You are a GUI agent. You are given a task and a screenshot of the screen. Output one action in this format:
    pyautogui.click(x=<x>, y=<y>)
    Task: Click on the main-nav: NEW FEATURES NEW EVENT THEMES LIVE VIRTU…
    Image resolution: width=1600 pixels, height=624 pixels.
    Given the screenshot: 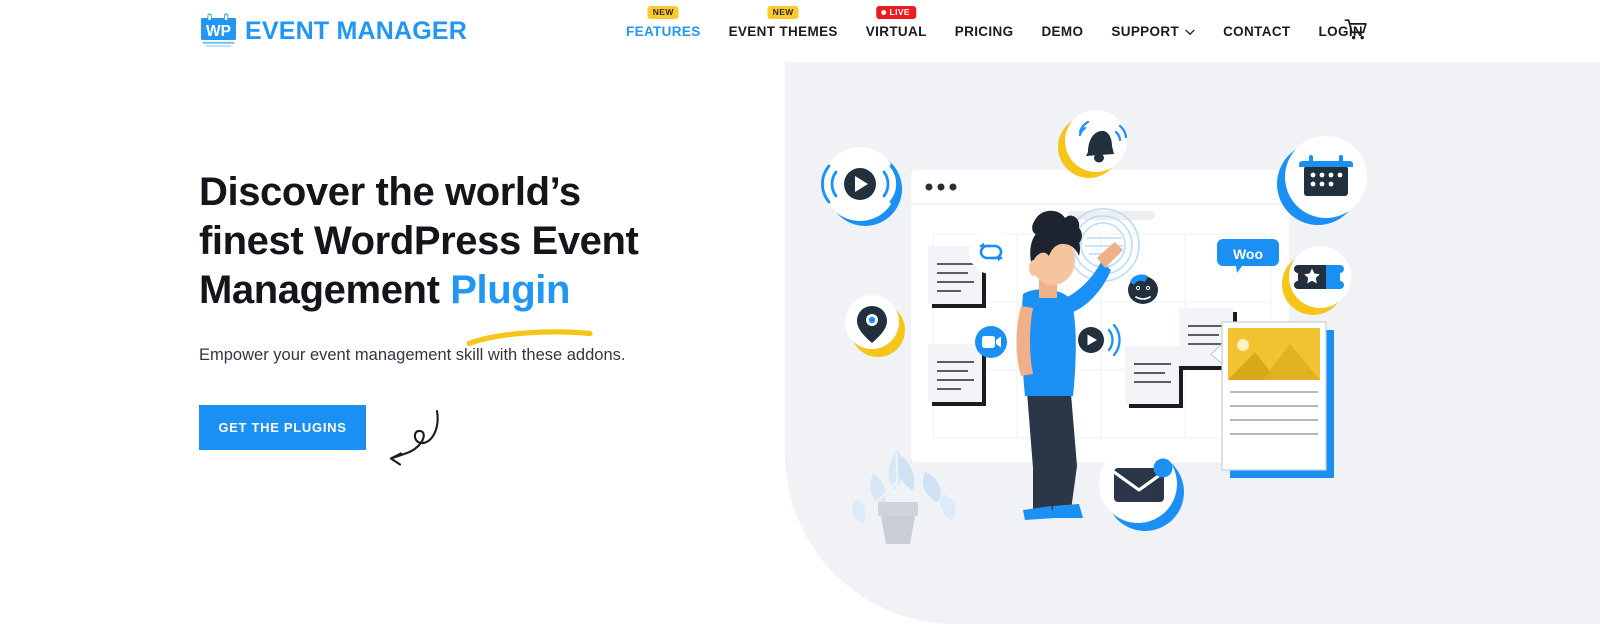 What is the action you would take?
    pyautogui.click(x=994, y=31)
    